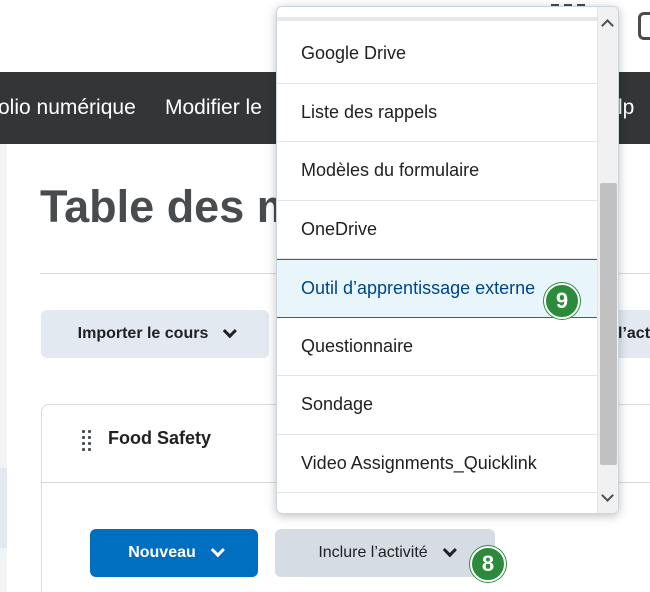 The width and height of the screenshot is (650, 592). Describe the element at coordinates (373, 552) in the screenshot. I see `include-activity-label: Inclure l’activité` at that location.